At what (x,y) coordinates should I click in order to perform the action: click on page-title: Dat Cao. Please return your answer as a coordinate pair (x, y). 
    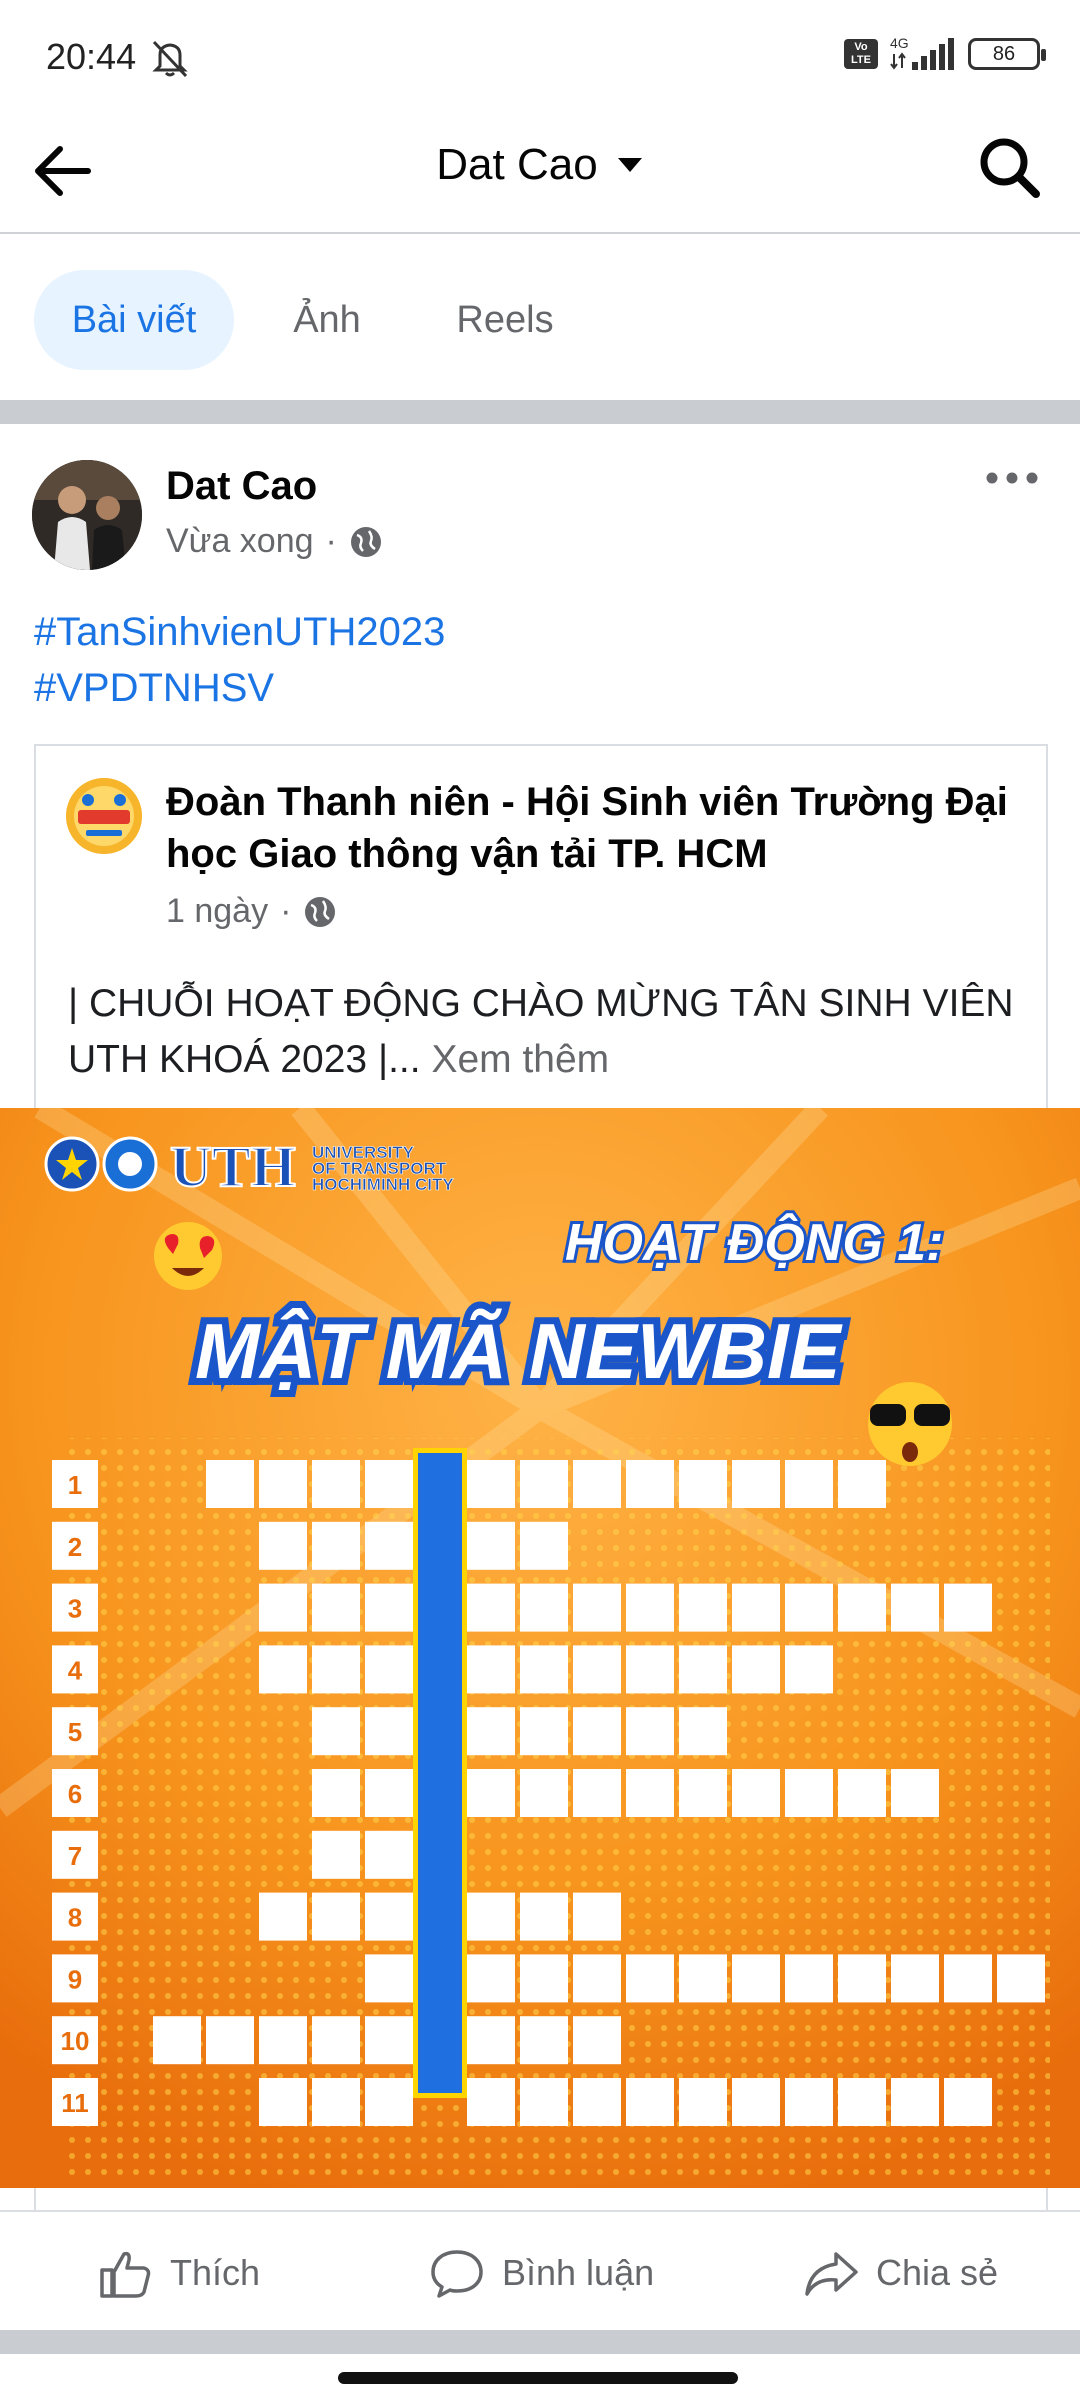
    Looking at the image, I should click on (517, 164).